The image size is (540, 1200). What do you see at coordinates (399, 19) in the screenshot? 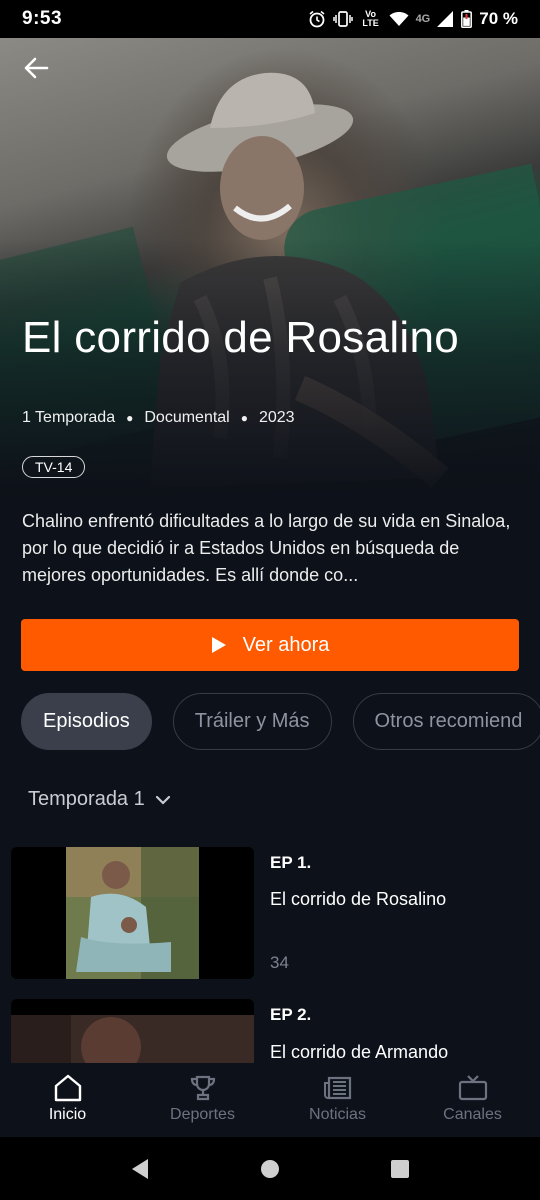
I see `wifi-icon` at bounding box center [399, 19].